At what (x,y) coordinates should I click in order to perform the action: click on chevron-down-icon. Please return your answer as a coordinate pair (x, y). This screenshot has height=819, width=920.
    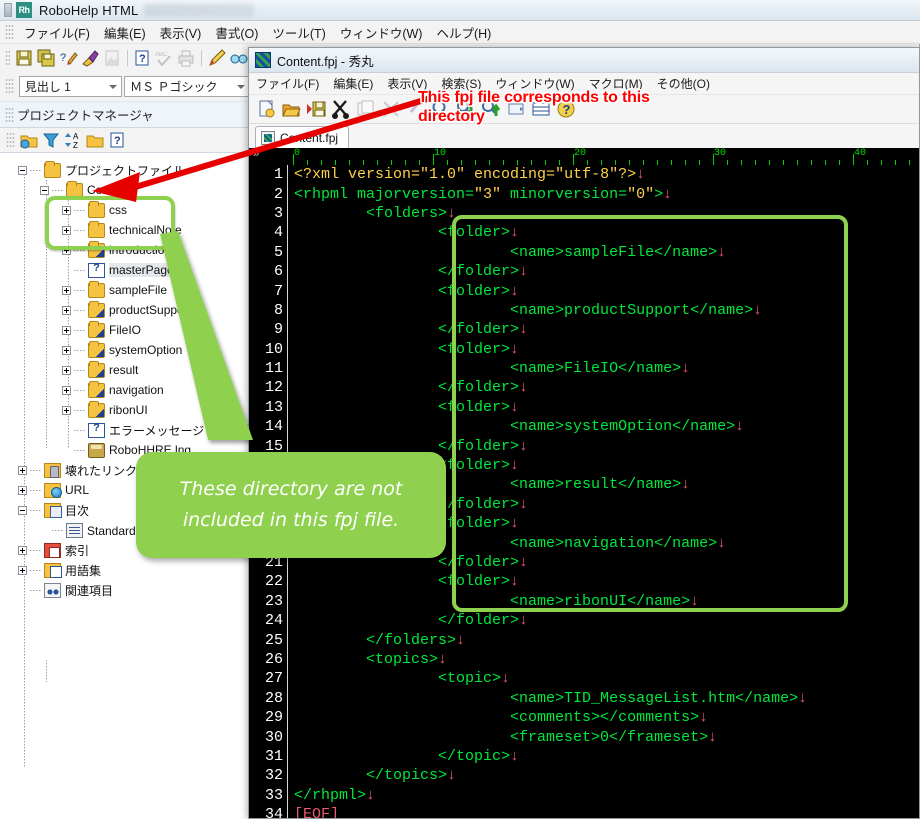
    Looking at the image, I should click on (113, 86).